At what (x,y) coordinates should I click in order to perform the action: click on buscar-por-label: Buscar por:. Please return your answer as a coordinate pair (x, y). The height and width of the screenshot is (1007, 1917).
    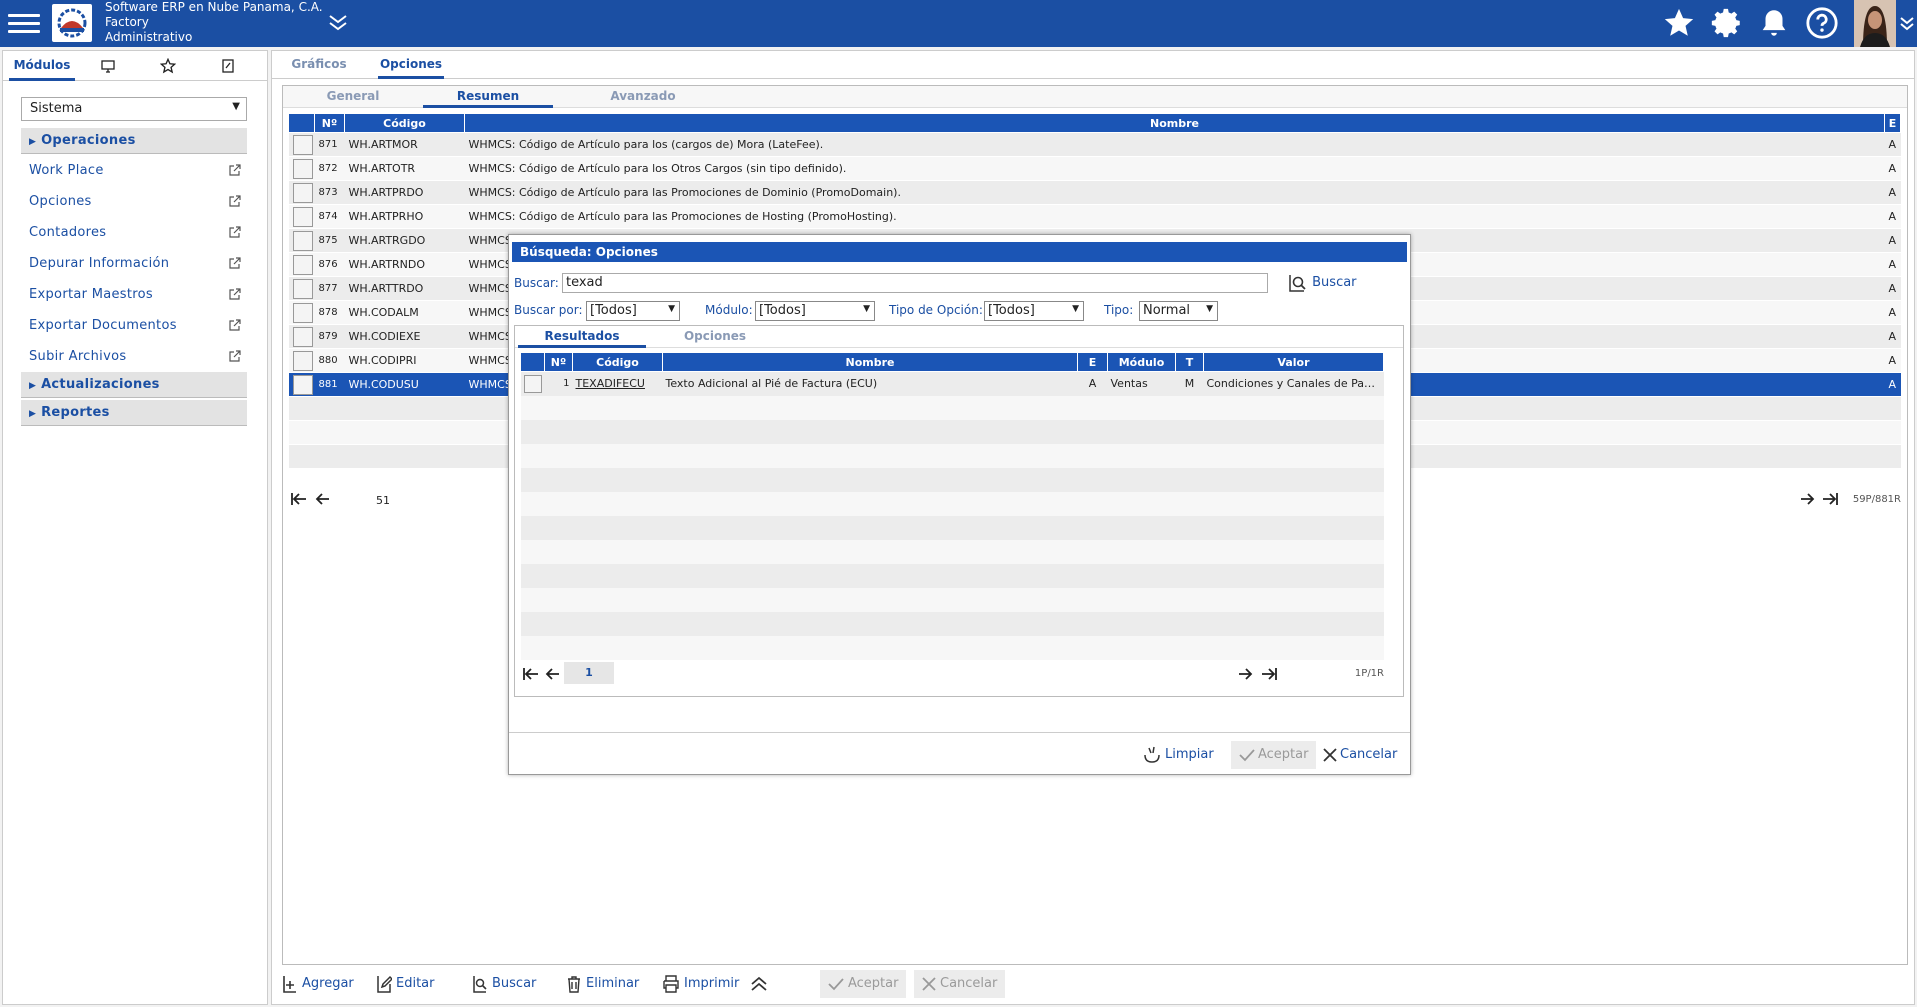
    Looking at the image, I should click on (548, 310).